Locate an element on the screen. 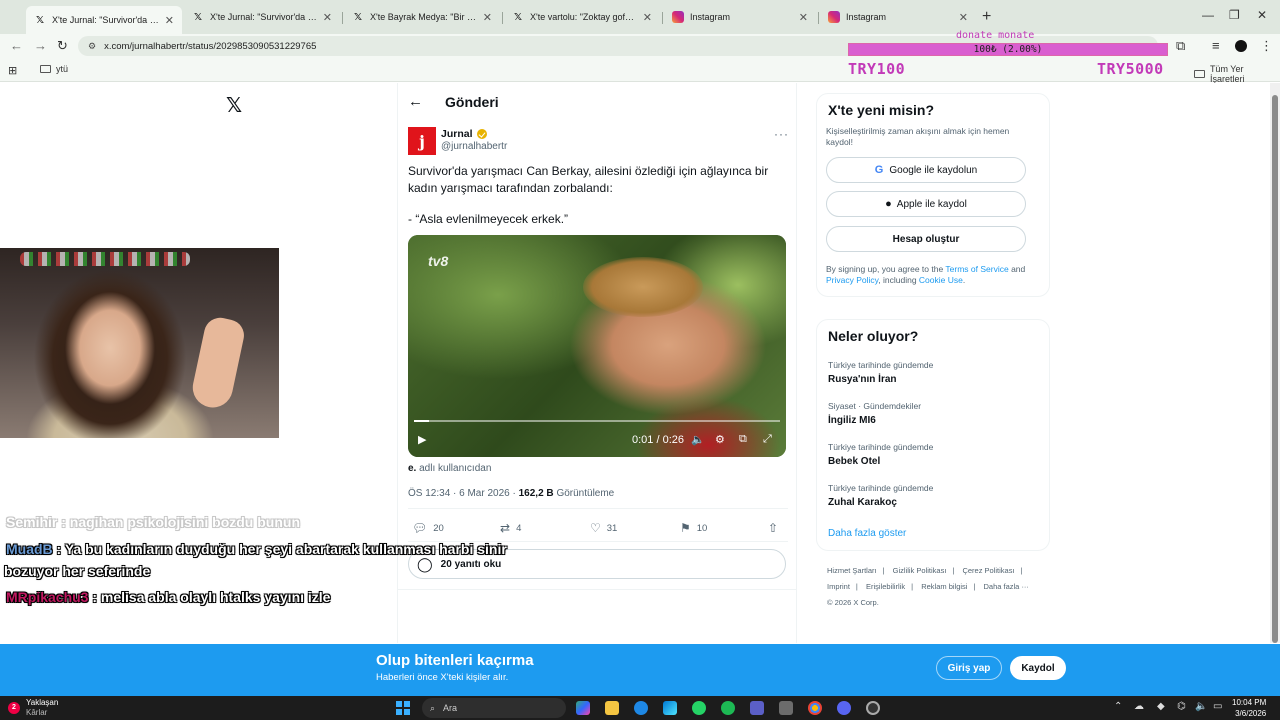 The image size is (1280, 720). spotify-icon is located at coordinates (728, 708).